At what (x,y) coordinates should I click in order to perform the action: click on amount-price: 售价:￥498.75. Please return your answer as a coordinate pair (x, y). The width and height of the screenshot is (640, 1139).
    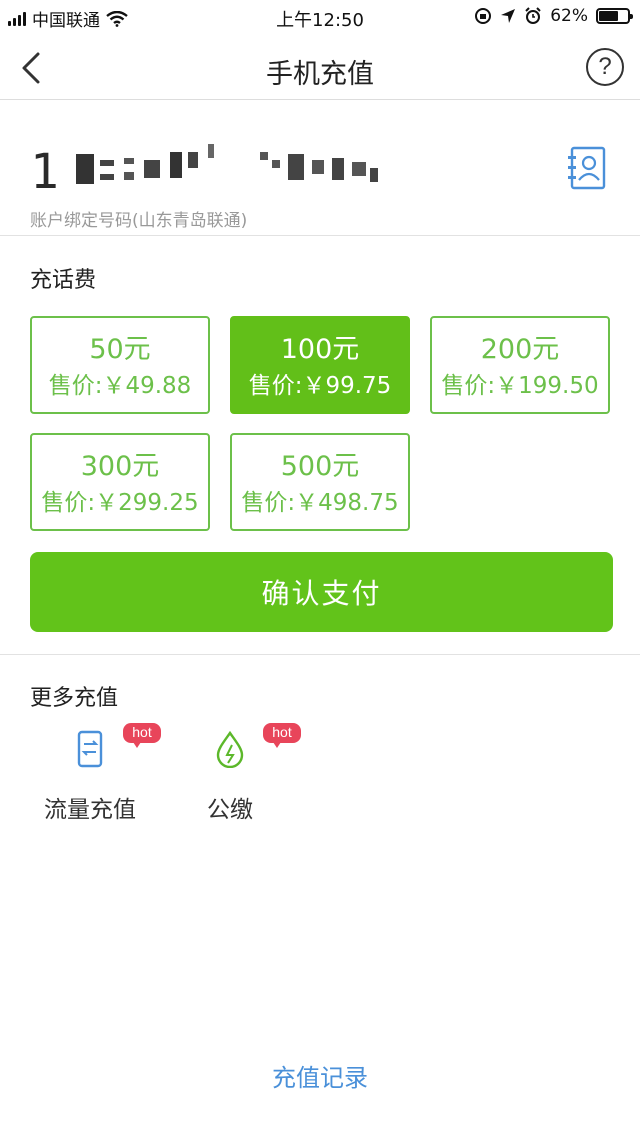
    Looking at the image, I should click on (320, 503).